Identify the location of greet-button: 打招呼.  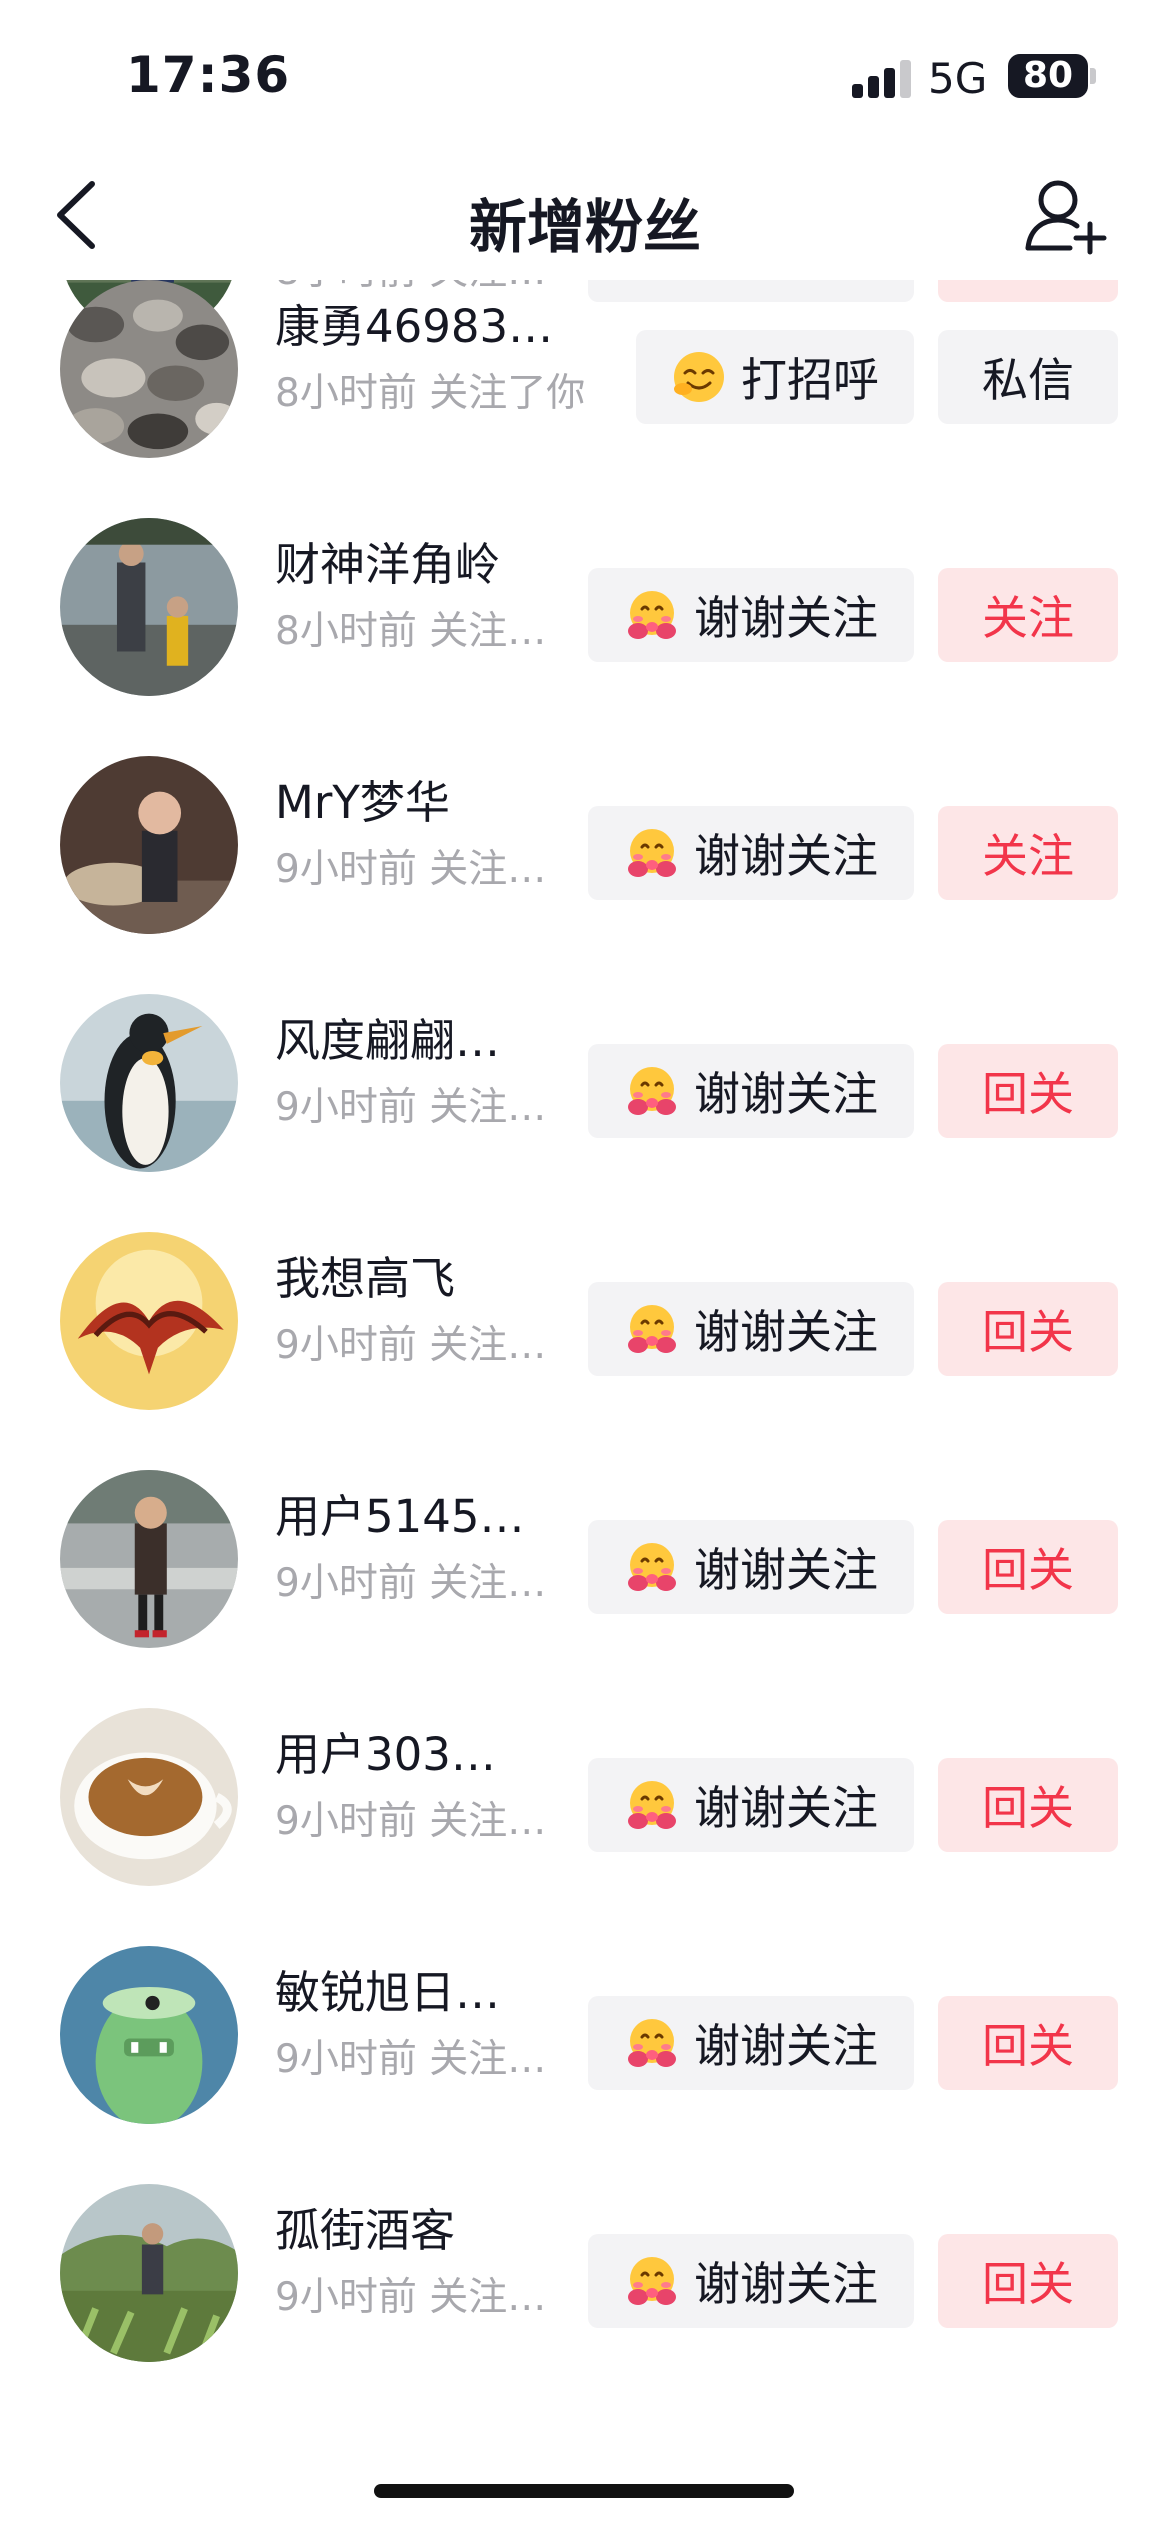
(775, 377).